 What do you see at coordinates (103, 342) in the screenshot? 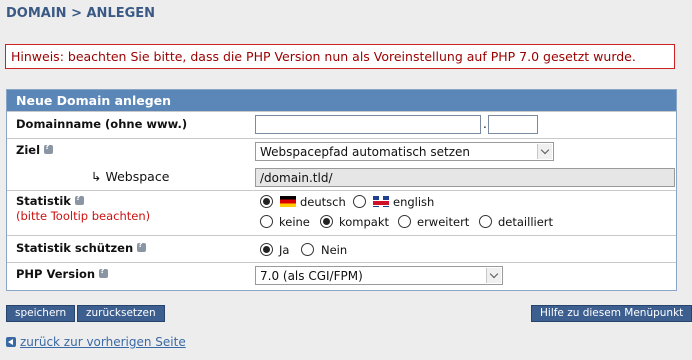
I see `back-link-label: zurück zur vorherigen Seite` at bounding box center [103, 342].